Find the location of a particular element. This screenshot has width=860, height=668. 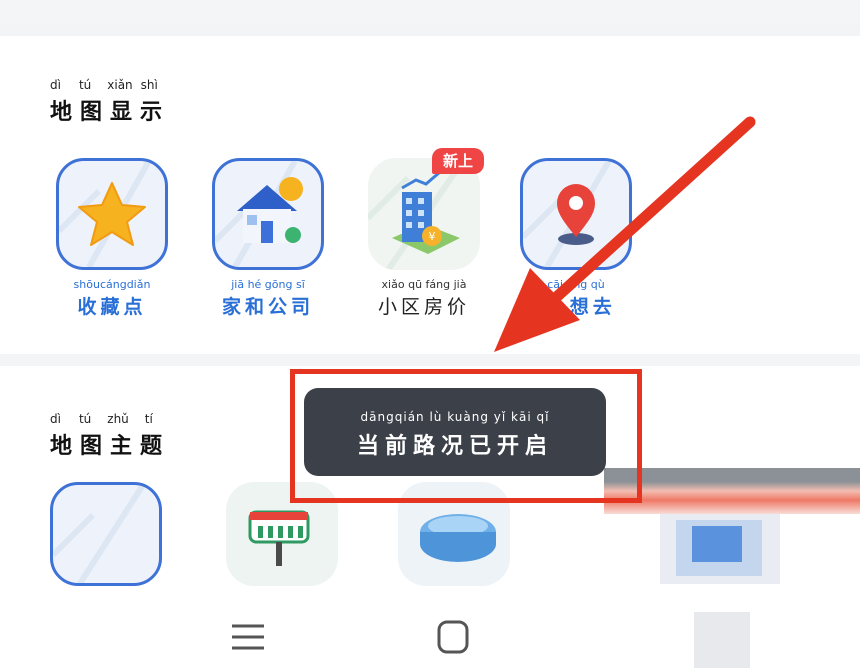

map-thumbnail-icon is located at coordinates (99, 534).